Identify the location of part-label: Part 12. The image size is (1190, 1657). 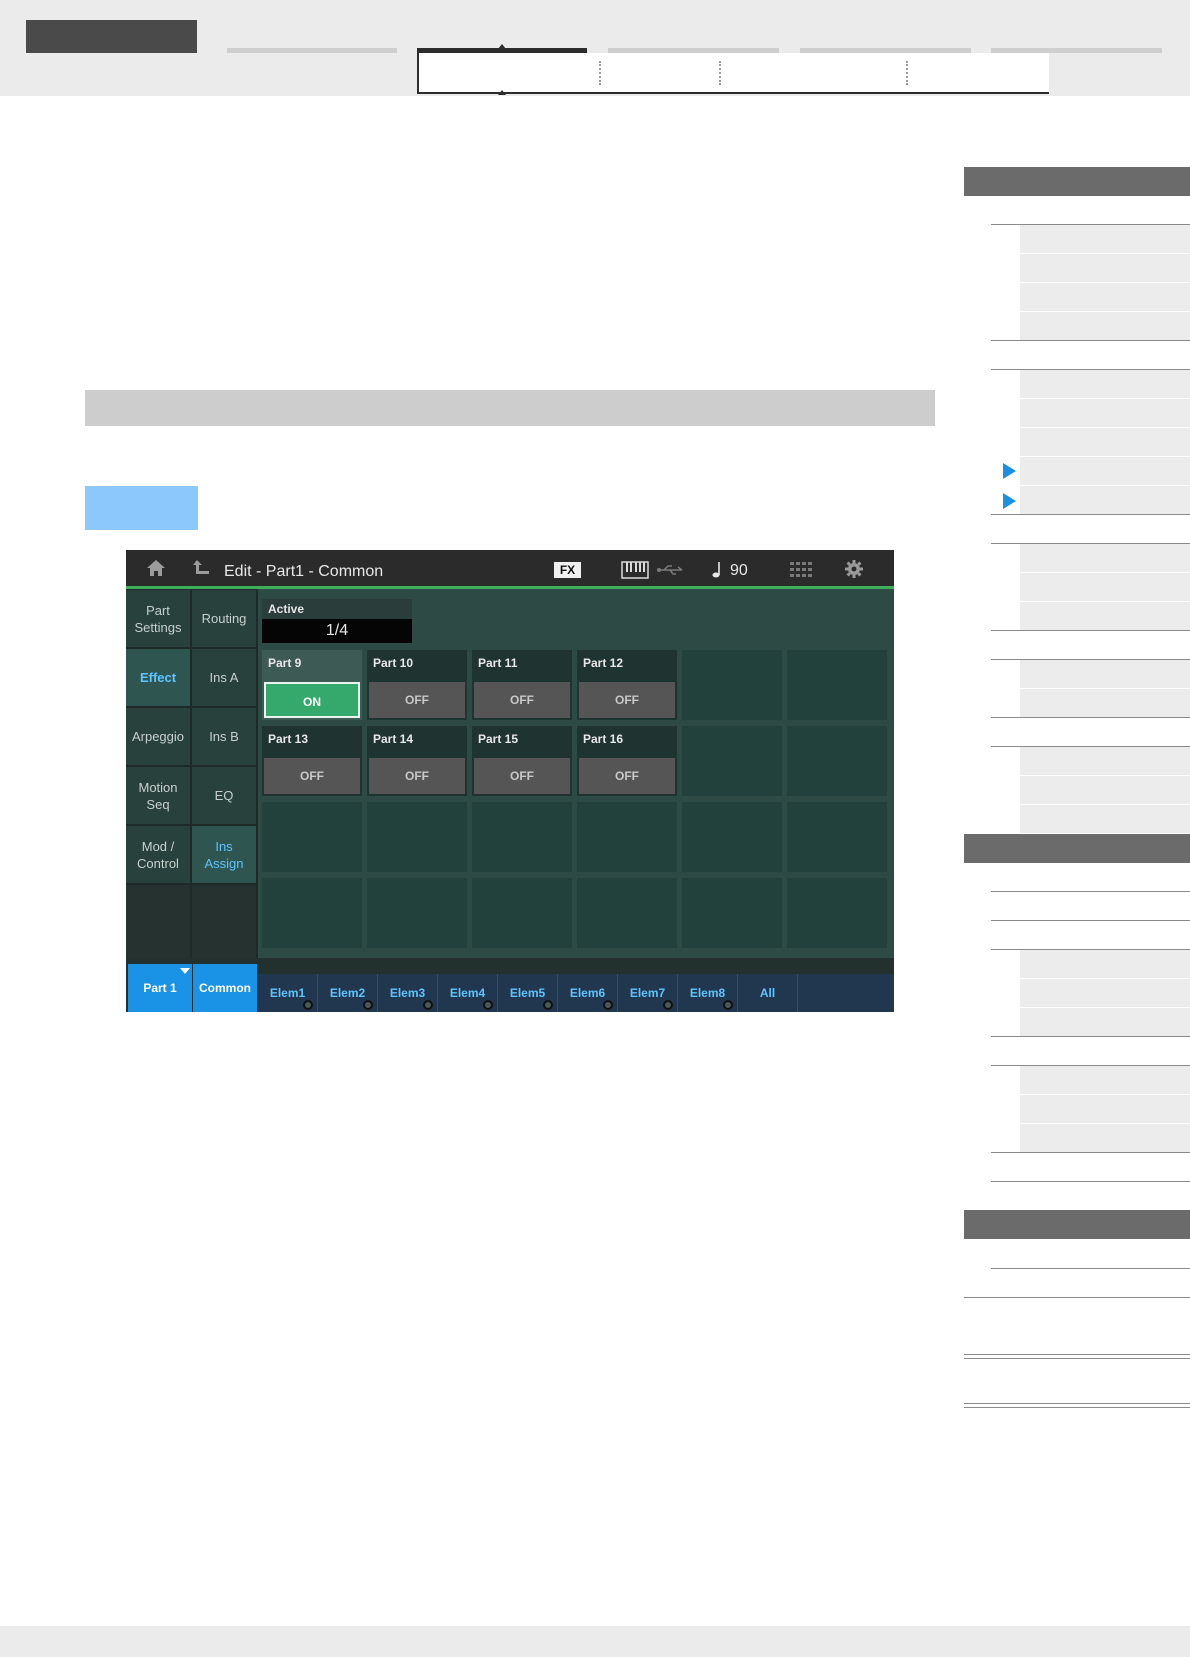
(603, 663).